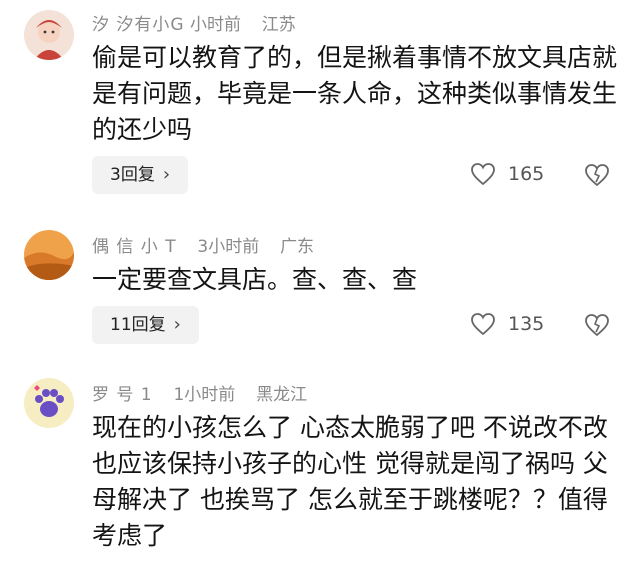 Image resolution: width=640 pixels, height=565 pixels. Describe the element at coordinates (507, 324) in the screenshot. I see `like-button: 135` at that location.